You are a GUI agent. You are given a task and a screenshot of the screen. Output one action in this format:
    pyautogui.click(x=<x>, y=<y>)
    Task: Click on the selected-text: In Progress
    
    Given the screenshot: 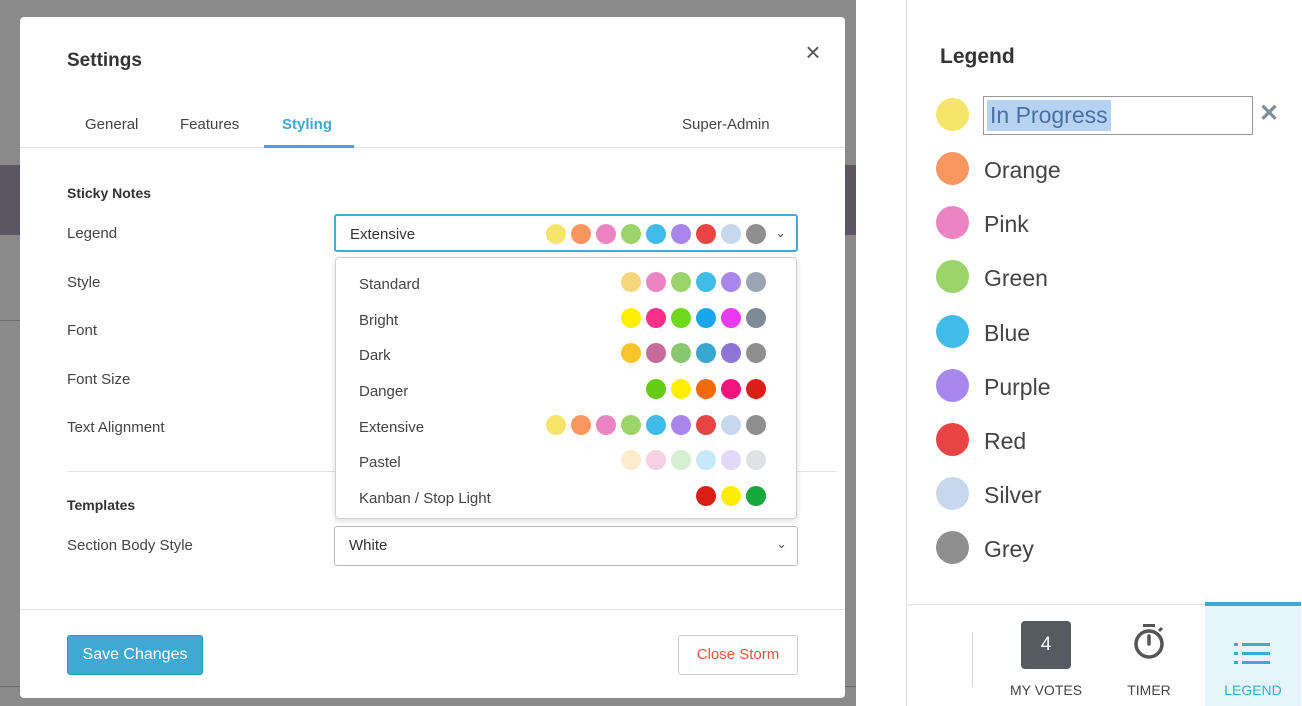 What is the action you would take?
    pyautogui.click(x=1049, y=115)
    